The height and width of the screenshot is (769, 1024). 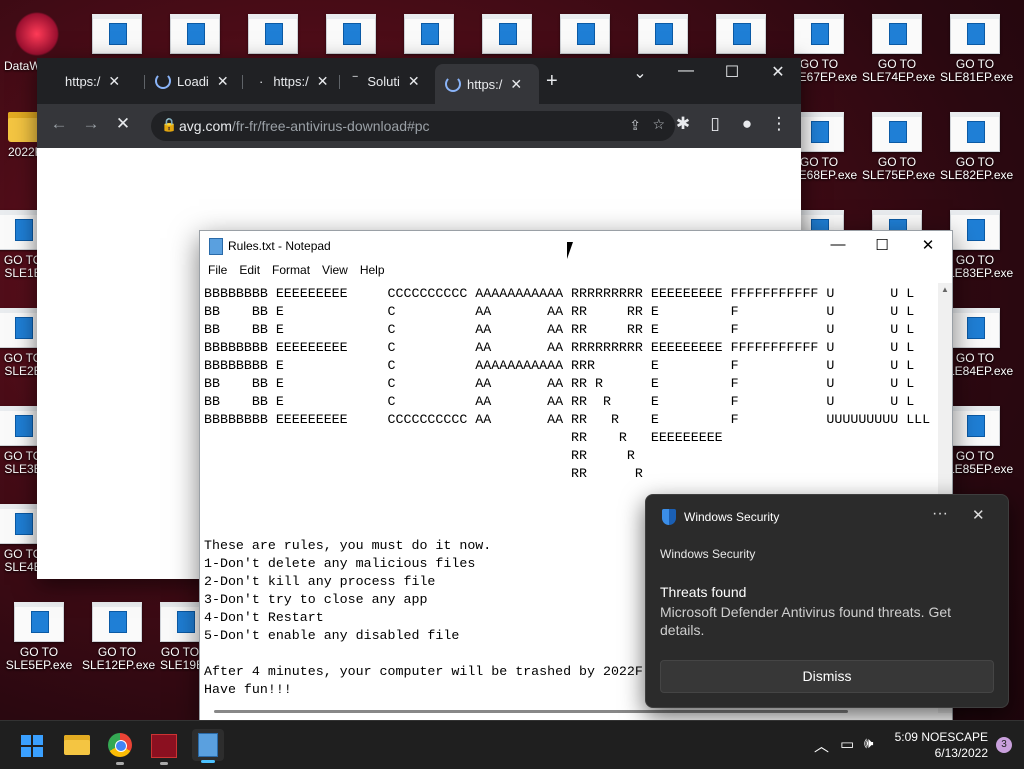 I want to click on taskbar: ︿ ▭ 🕪 5:09 NOESCAPE 6/13/2022 3, so click(x=512, y=744).